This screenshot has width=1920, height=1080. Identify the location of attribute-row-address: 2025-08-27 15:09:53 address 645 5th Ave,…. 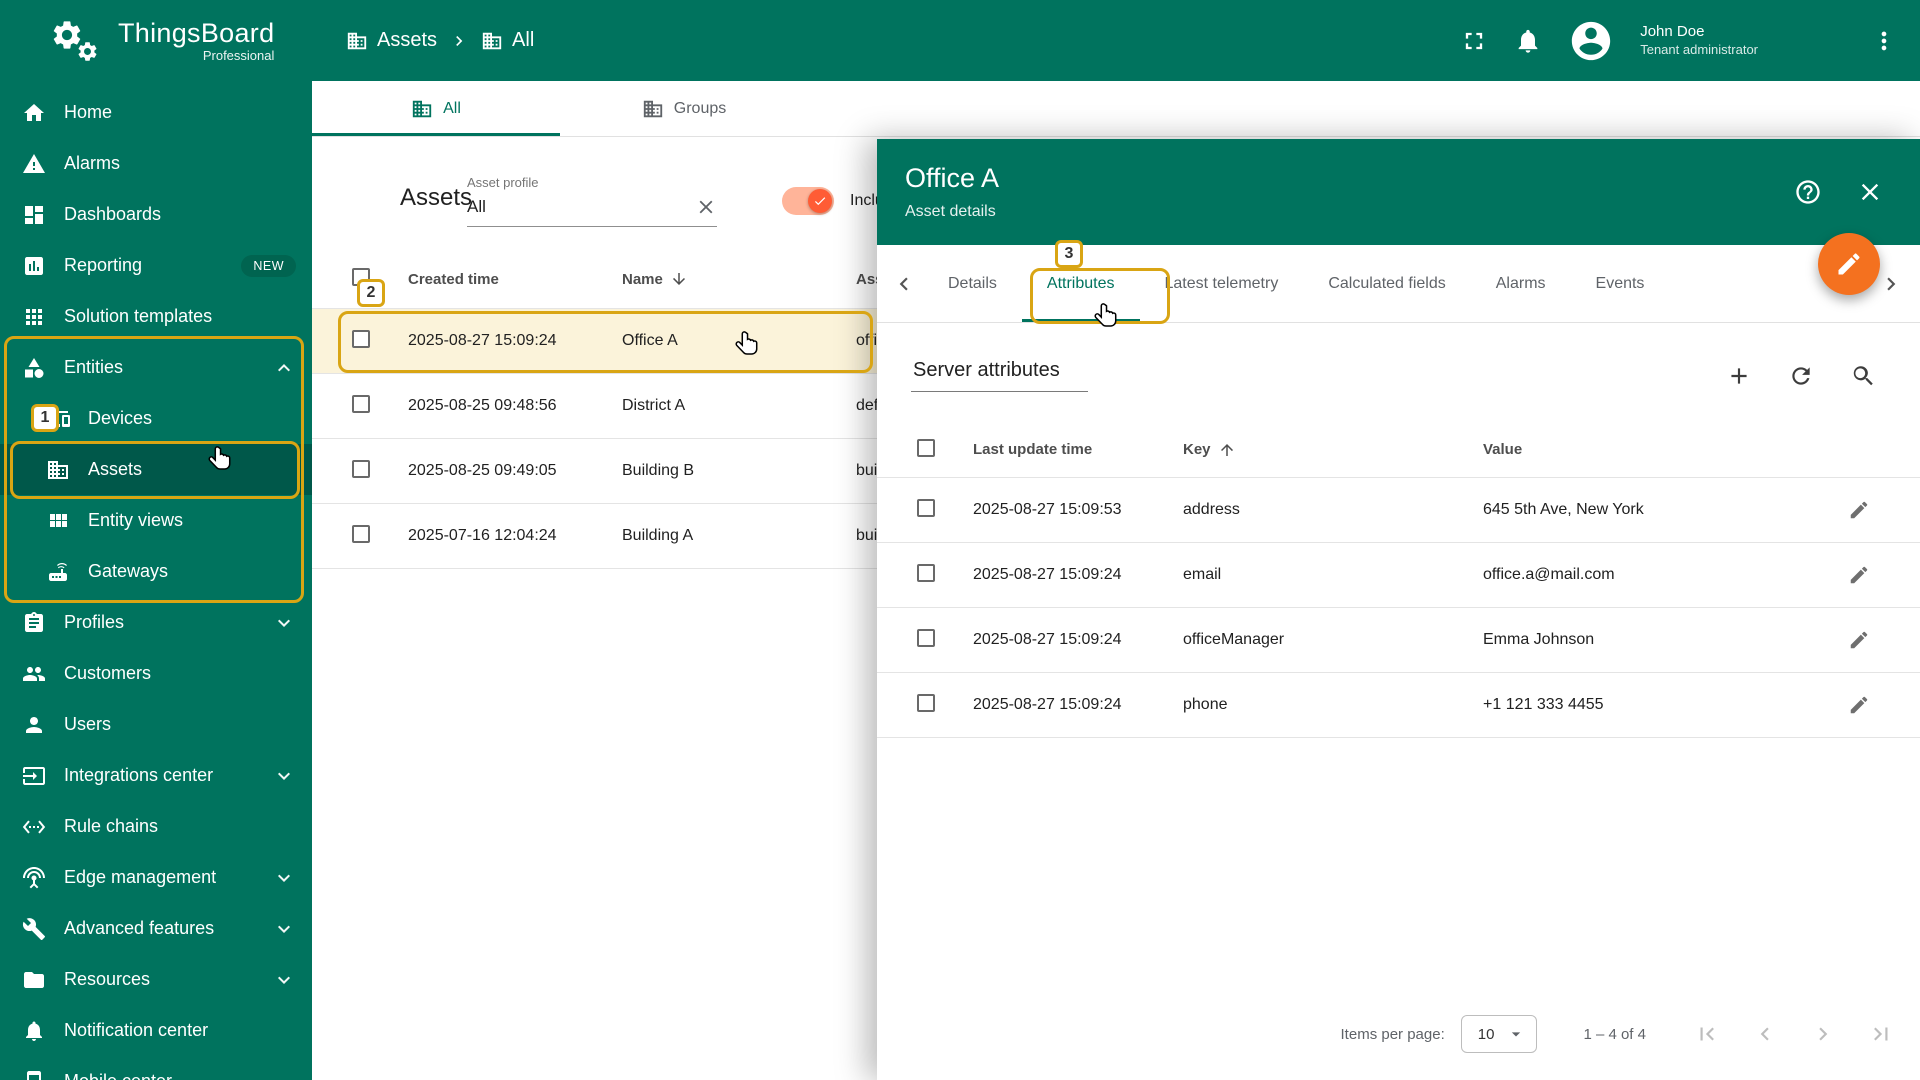
(1398, 510).